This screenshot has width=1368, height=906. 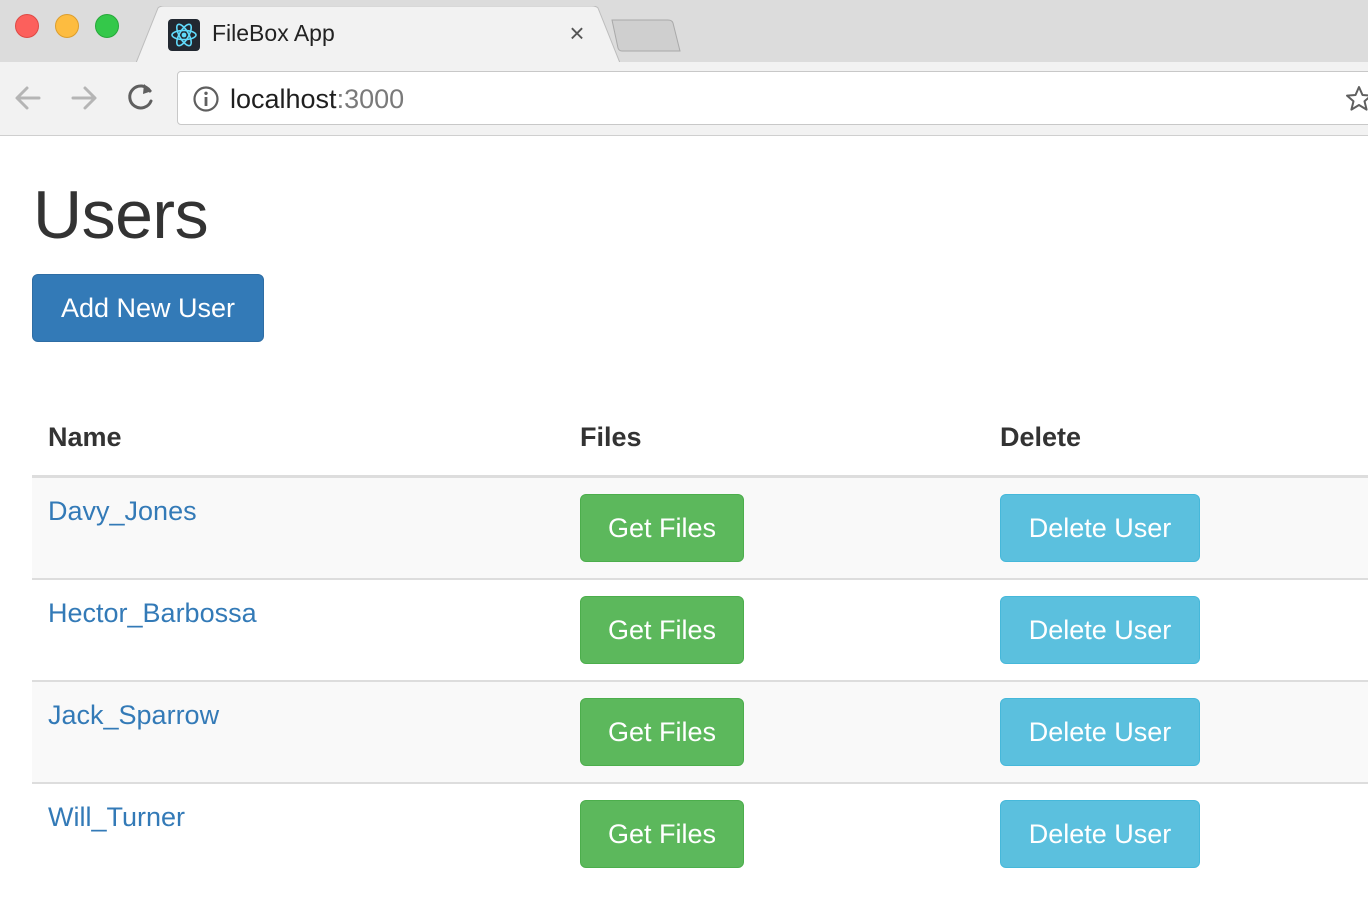 What do you see at coordinates (121, 215) in the screenshot?
I see `page-title: Users` at bounding box center [121, 215].